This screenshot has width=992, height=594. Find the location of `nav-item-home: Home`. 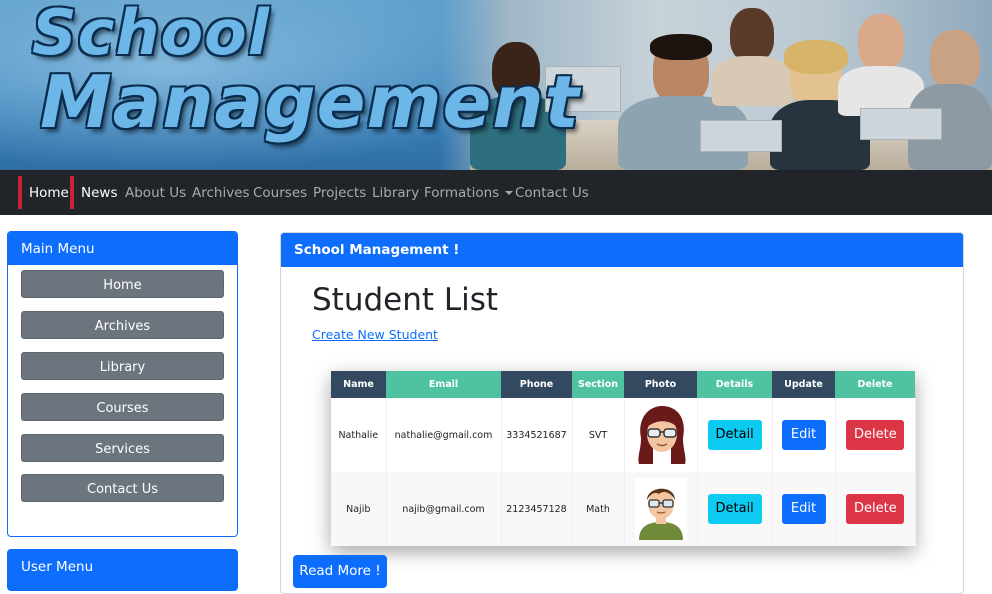

nav-item-home: Home is located at coordinates (49, 192).